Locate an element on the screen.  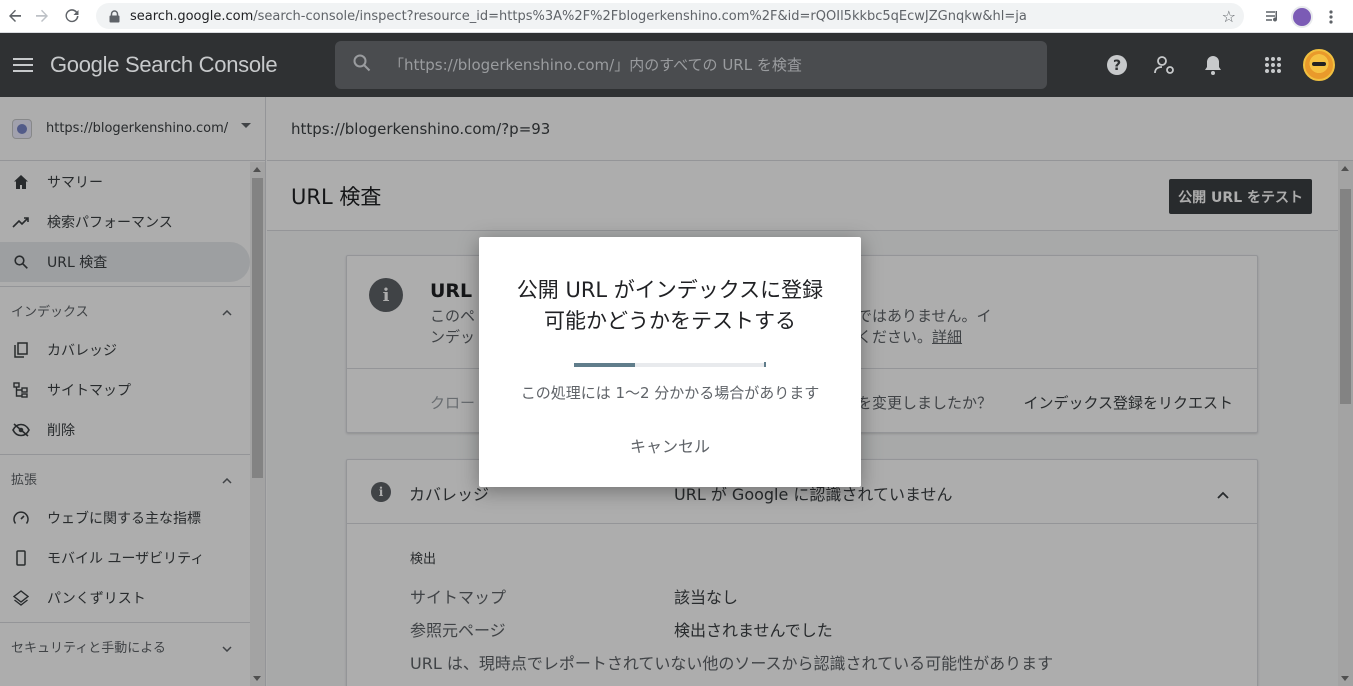
app-header: Google Search Console ? is located at coordinates (676, 65).